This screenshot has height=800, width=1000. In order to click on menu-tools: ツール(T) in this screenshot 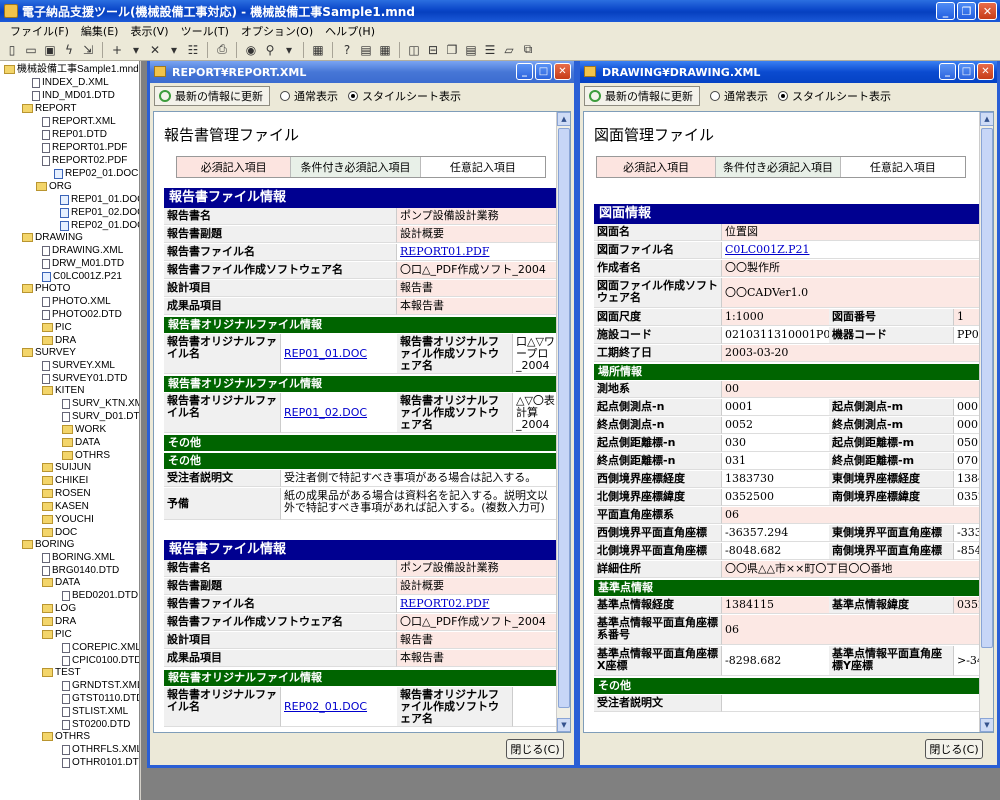, I will do `click(205, 31)`.